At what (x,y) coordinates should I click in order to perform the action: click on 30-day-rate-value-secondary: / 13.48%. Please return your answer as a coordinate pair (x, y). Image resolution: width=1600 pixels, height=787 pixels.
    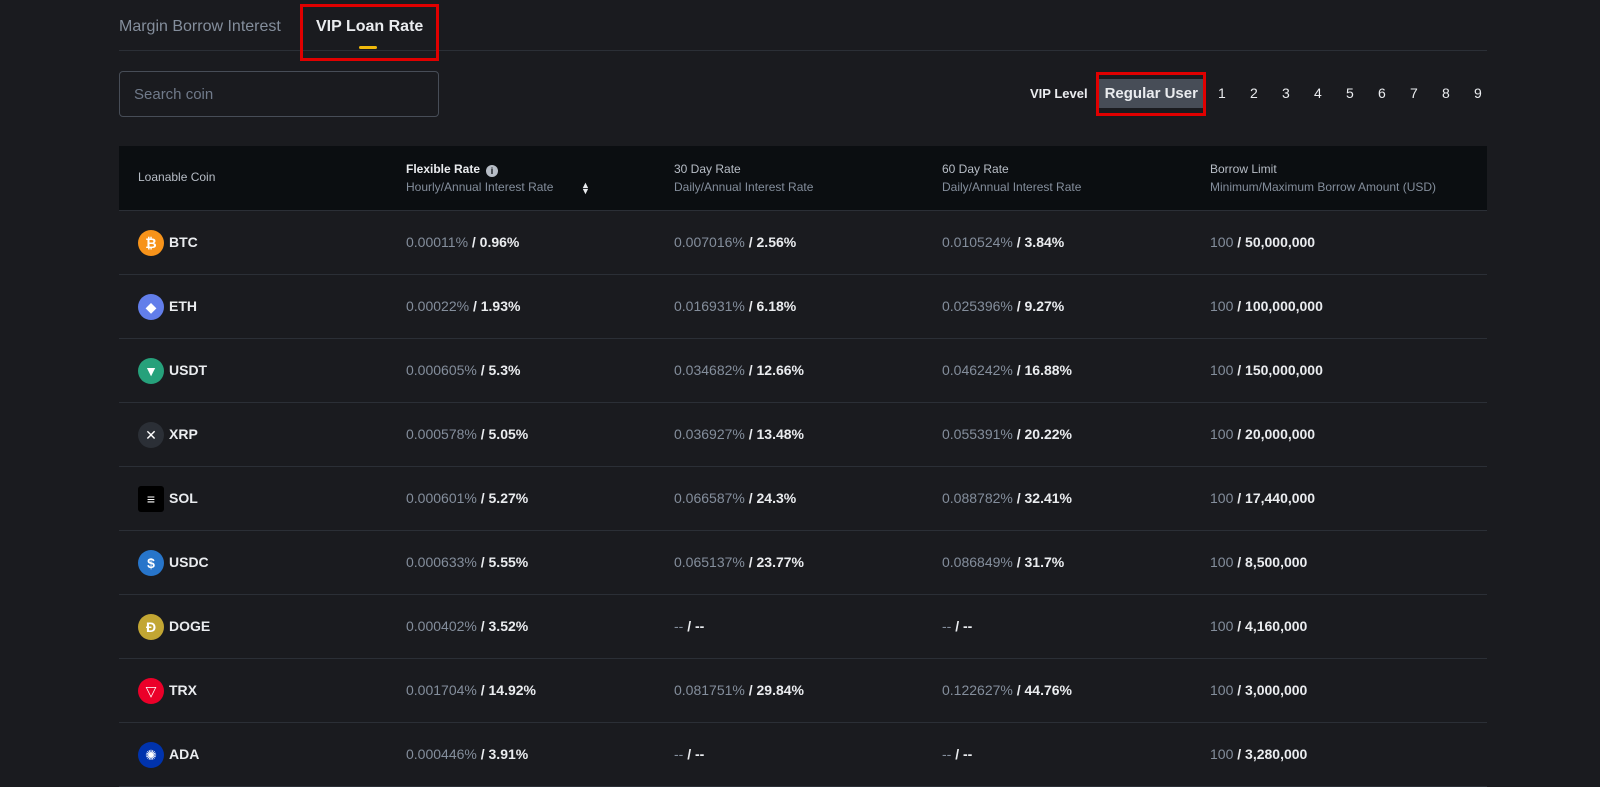
    Looking at the image, I should click on (776, 434).